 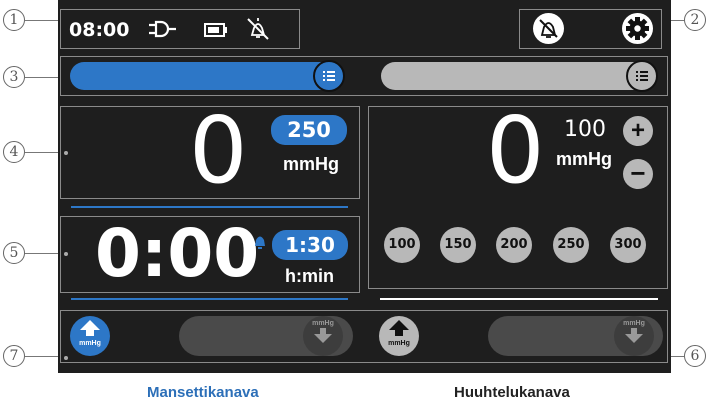 I want to click on callout-6: 6, so click(x=695, y=356).